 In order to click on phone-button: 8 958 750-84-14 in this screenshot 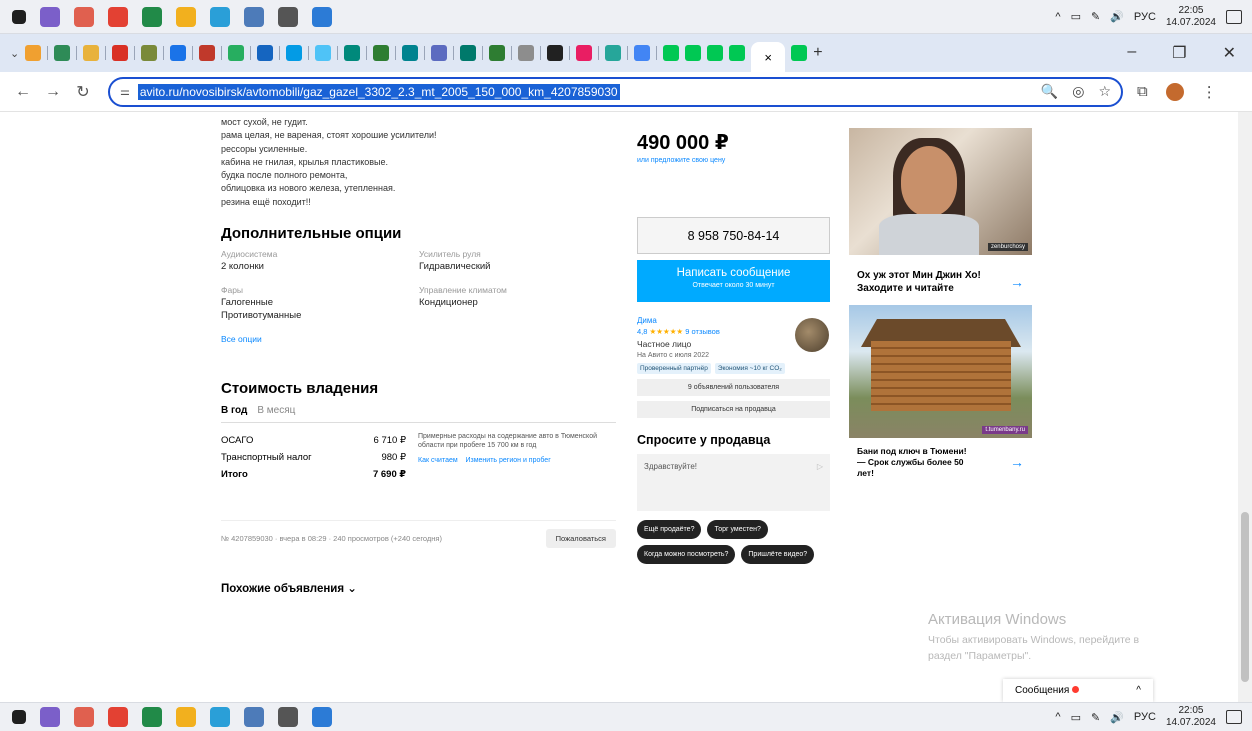, I will do `click(733, 235)`.